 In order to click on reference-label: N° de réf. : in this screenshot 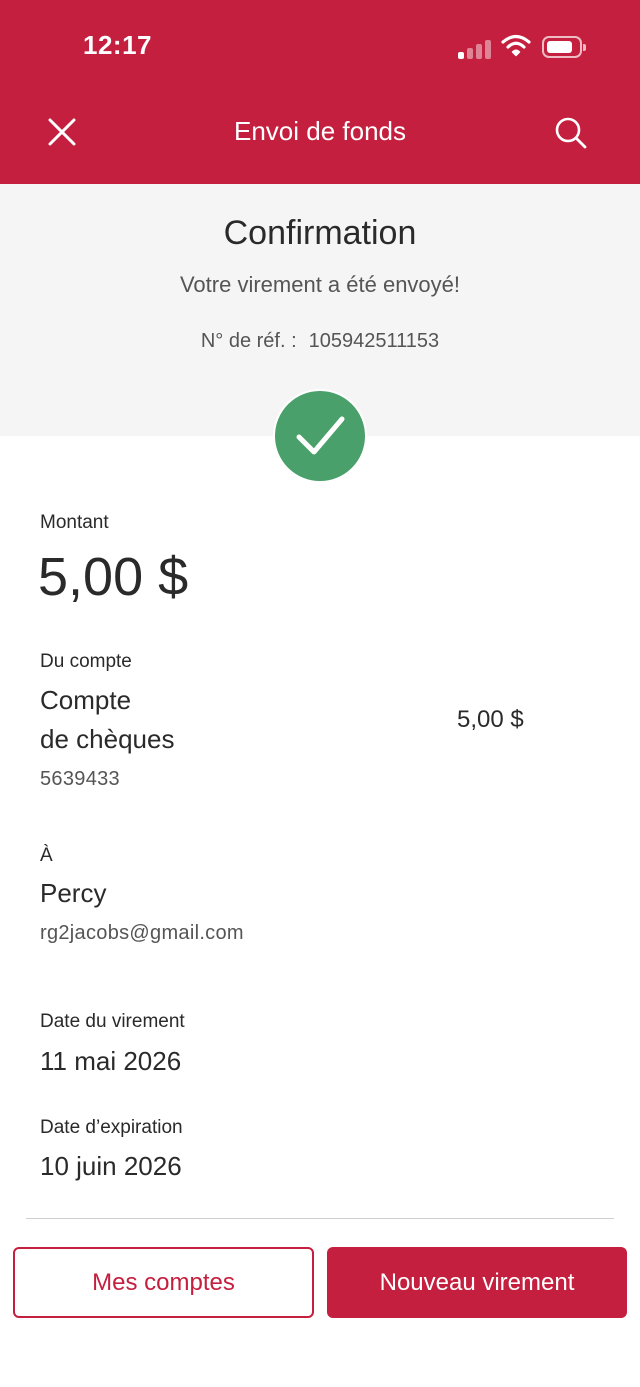, I will do `click(248, 341)`.